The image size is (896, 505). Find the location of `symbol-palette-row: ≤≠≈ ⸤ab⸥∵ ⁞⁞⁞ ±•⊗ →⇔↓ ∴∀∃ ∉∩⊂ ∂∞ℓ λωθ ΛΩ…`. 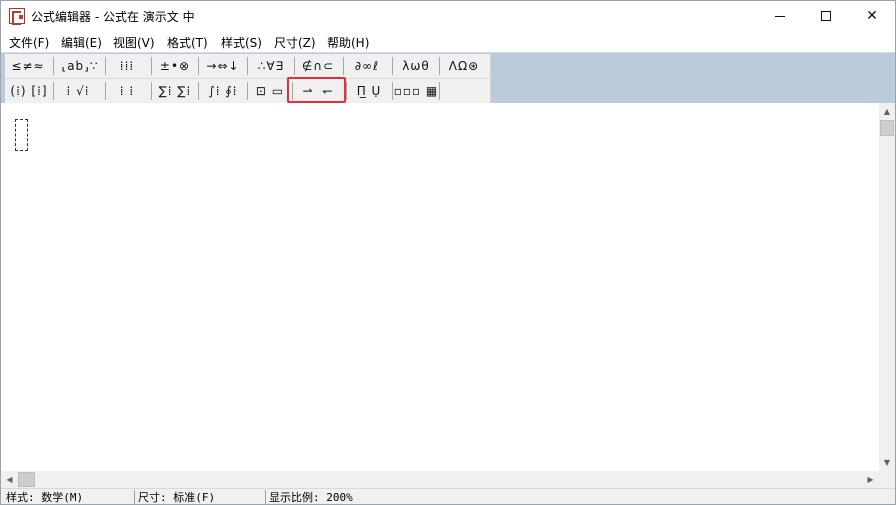

symbol-palette-row: ≤≠≈ ⸤ab⸥∵ ⁞⁞⁞ ±•⊗ →⇔↓ ∴∀∃ ∉∩⊂ ∂∞ℓ λωθ ΛΩ… is located at coordinates (248, 66).